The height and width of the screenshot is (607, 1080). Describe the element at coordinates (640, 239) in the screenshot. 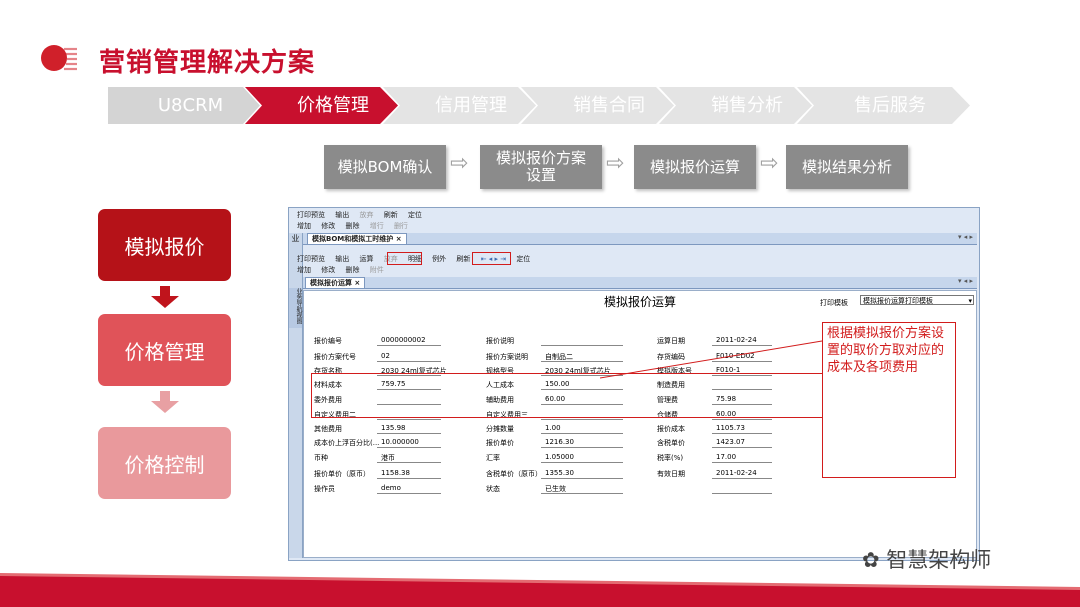

I see `outer-tab-bar: 模拟BOM和模拟工时维护 × ▾ ◂ ▸` at that location.